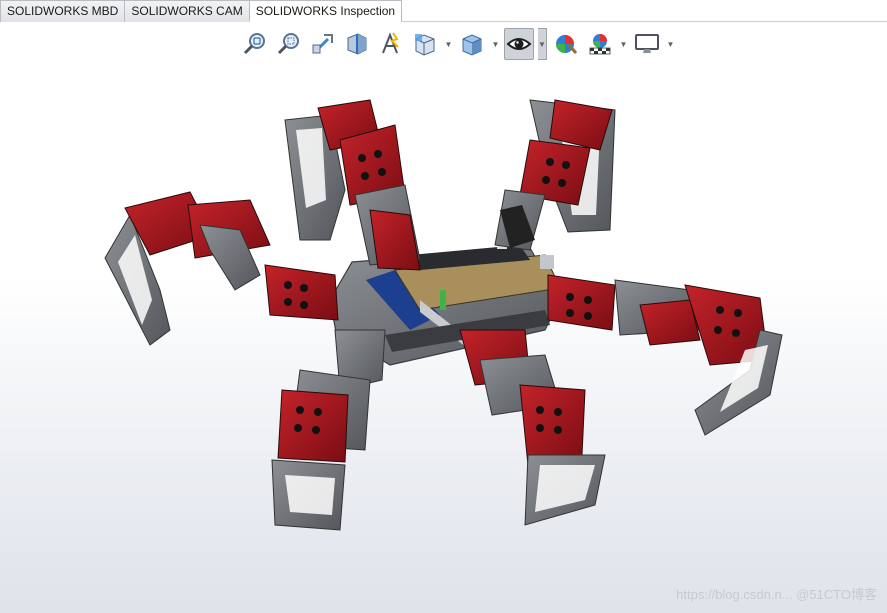  I want to click on section-view-button, so click(357, 44).